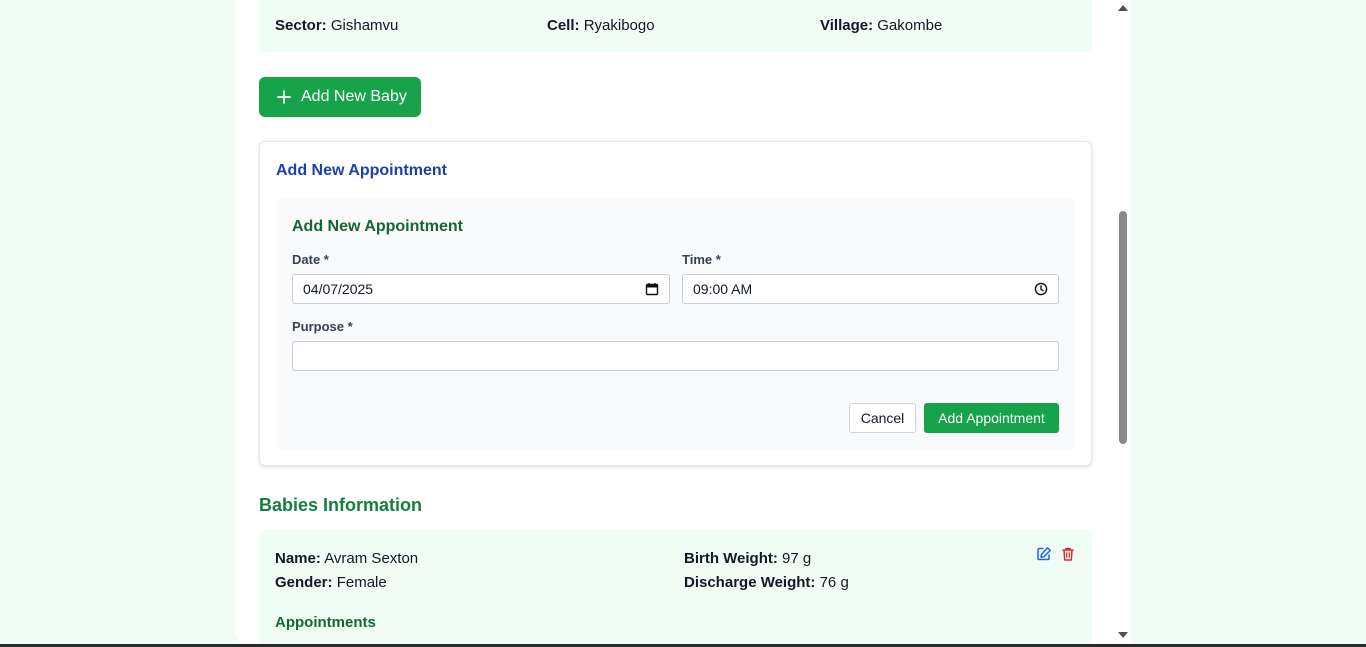 This screenshot has height=647, width=1366. What do you see at coordinates (1068, 554) in the screenshot?
I see `trash-icon` at bounding box center [1068, 554].